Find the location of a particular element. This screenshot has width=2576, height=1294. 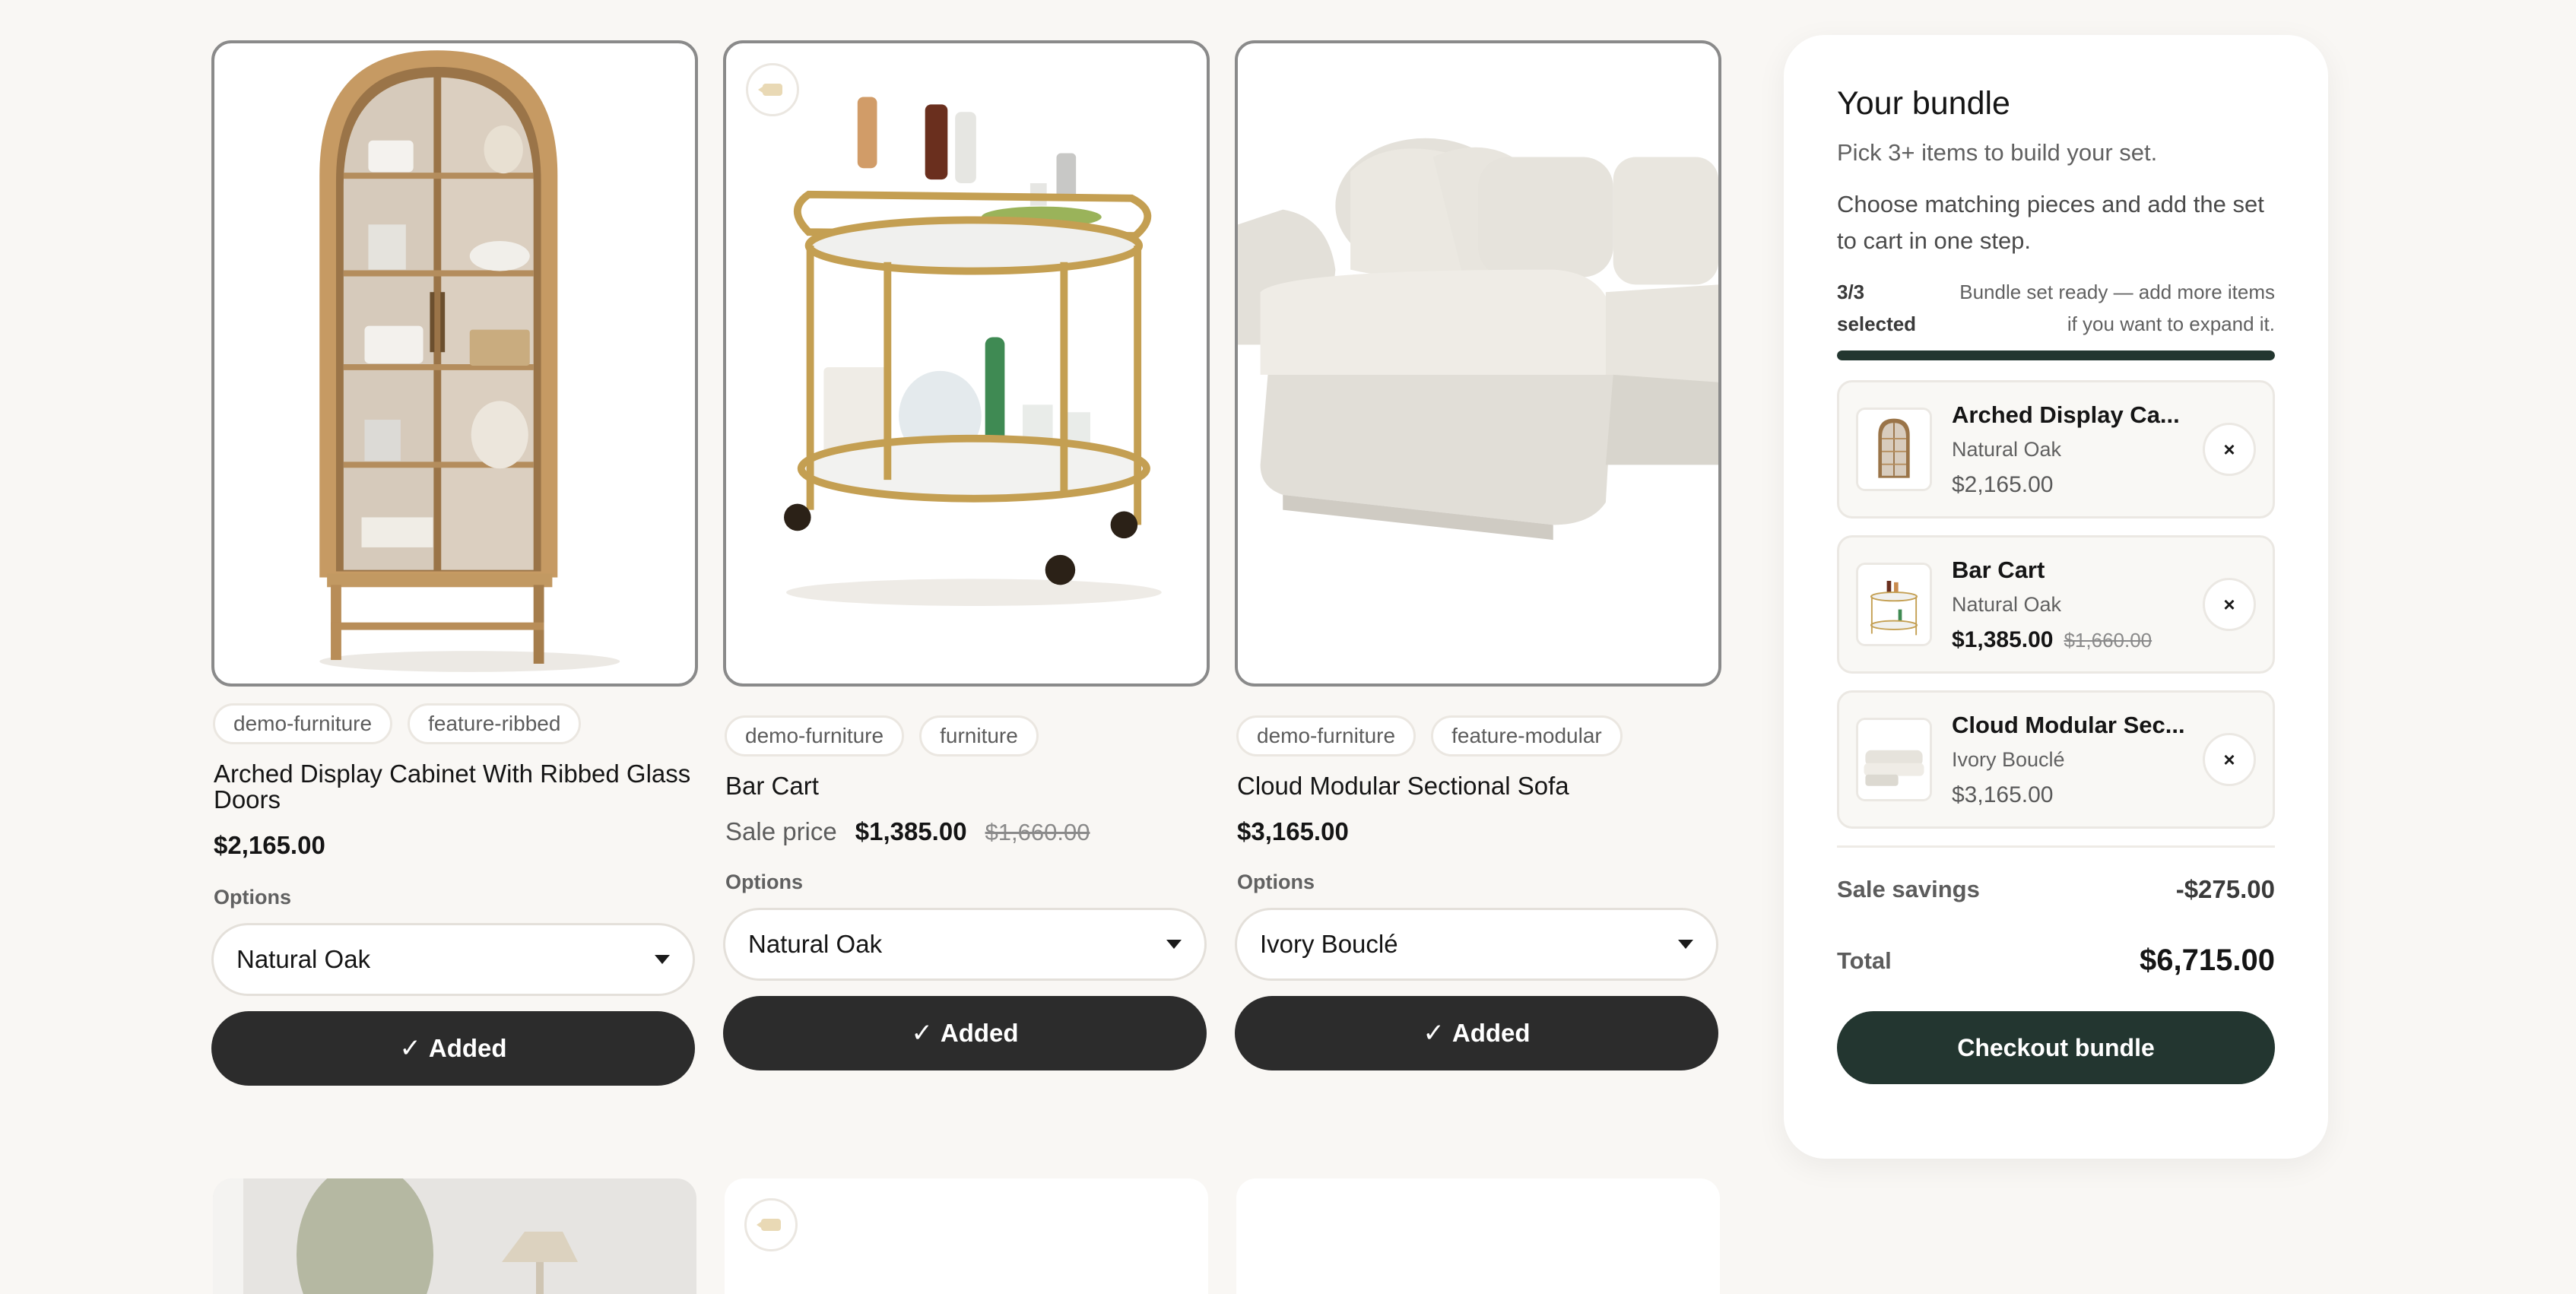

bundle-item-compare-price: $1,660.00 is located at coordinates (2108, 640).